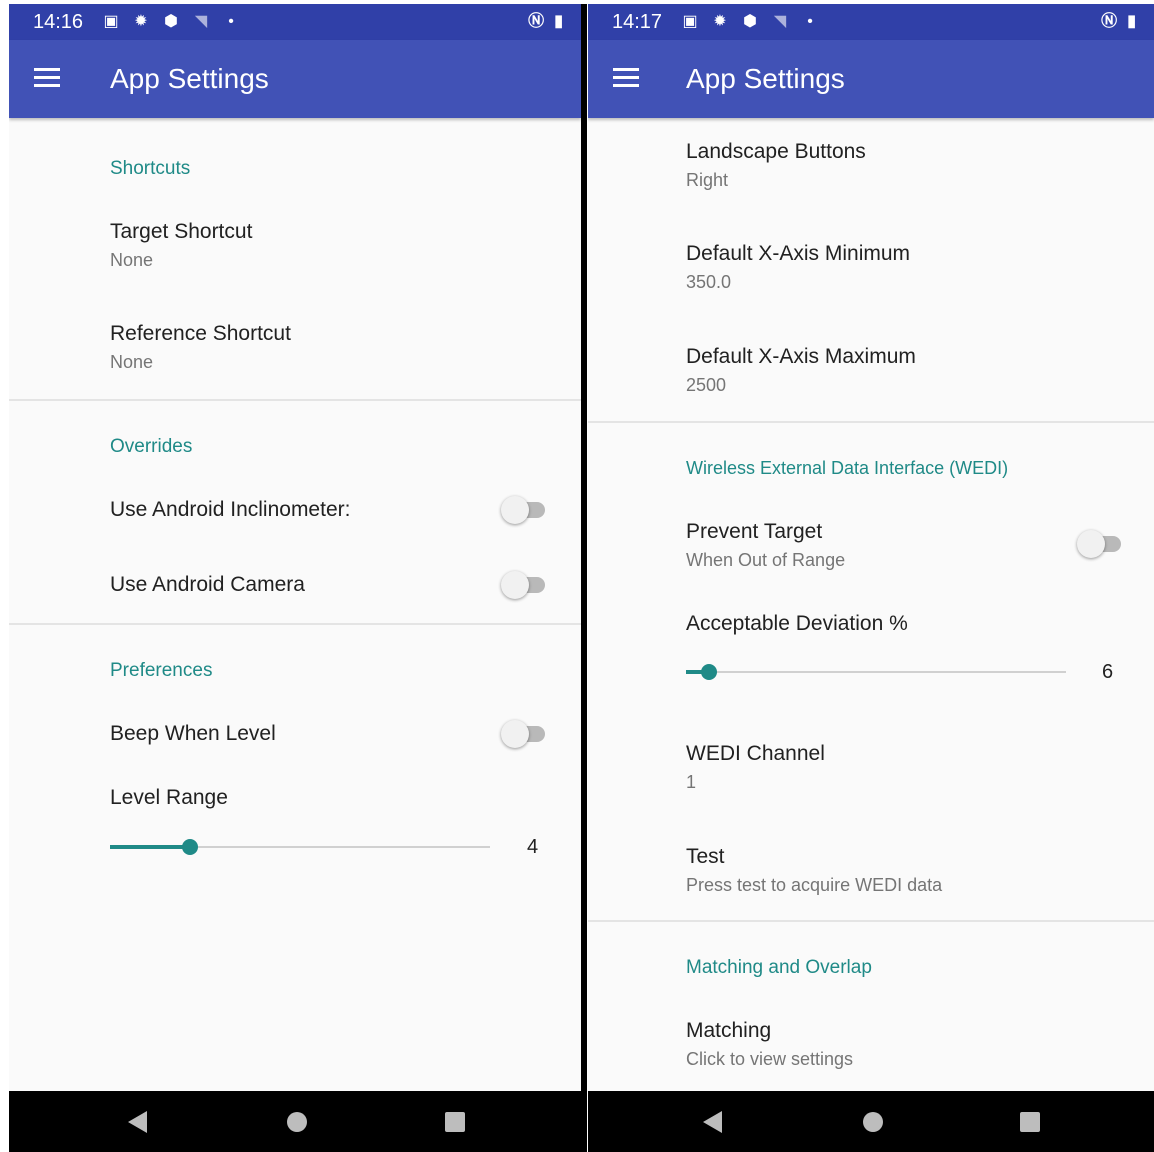 This screenshot has width=1154, height=1152. What do you see at coordinates (705, 856) in the screenshot?
I see `pref-title: Test` at bounding box center [705, 856].